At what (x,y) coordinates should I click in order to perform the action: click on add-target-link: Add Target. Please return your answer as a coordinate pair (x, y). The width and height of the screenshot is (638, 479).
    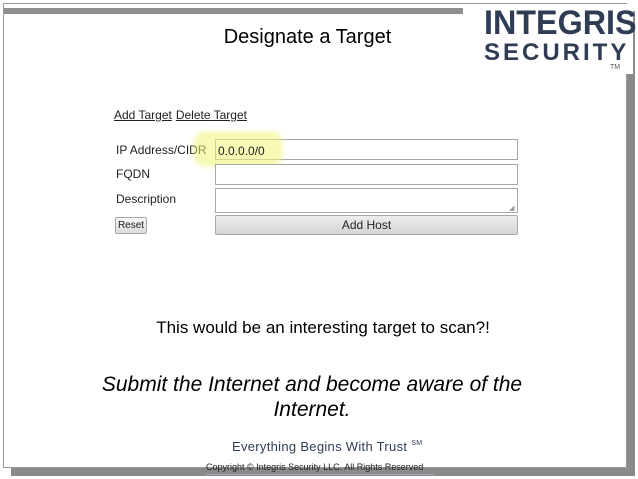
    Looking at the image, I should click on (143, 115).